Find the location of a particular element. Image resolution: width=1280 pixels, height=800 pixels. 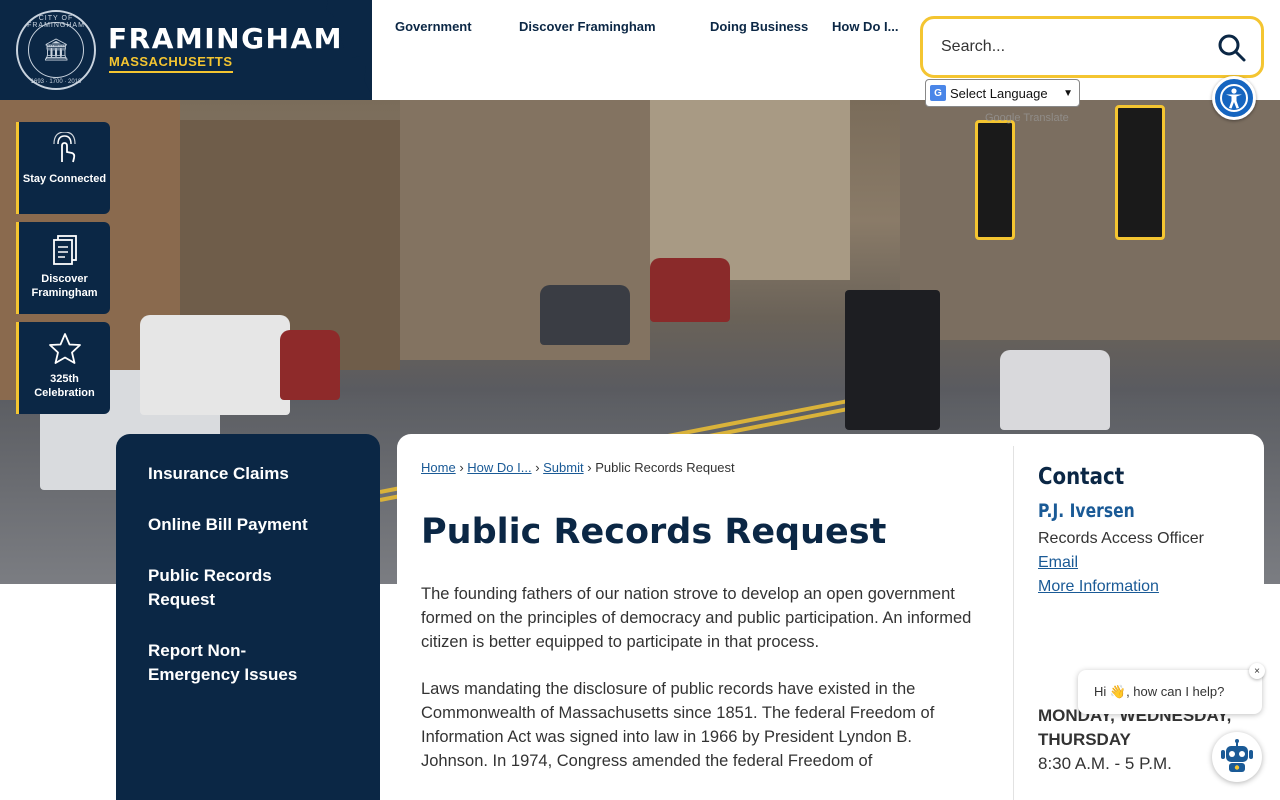

language-select: G Select Language ▼ is located at coordinates (1002, 93).